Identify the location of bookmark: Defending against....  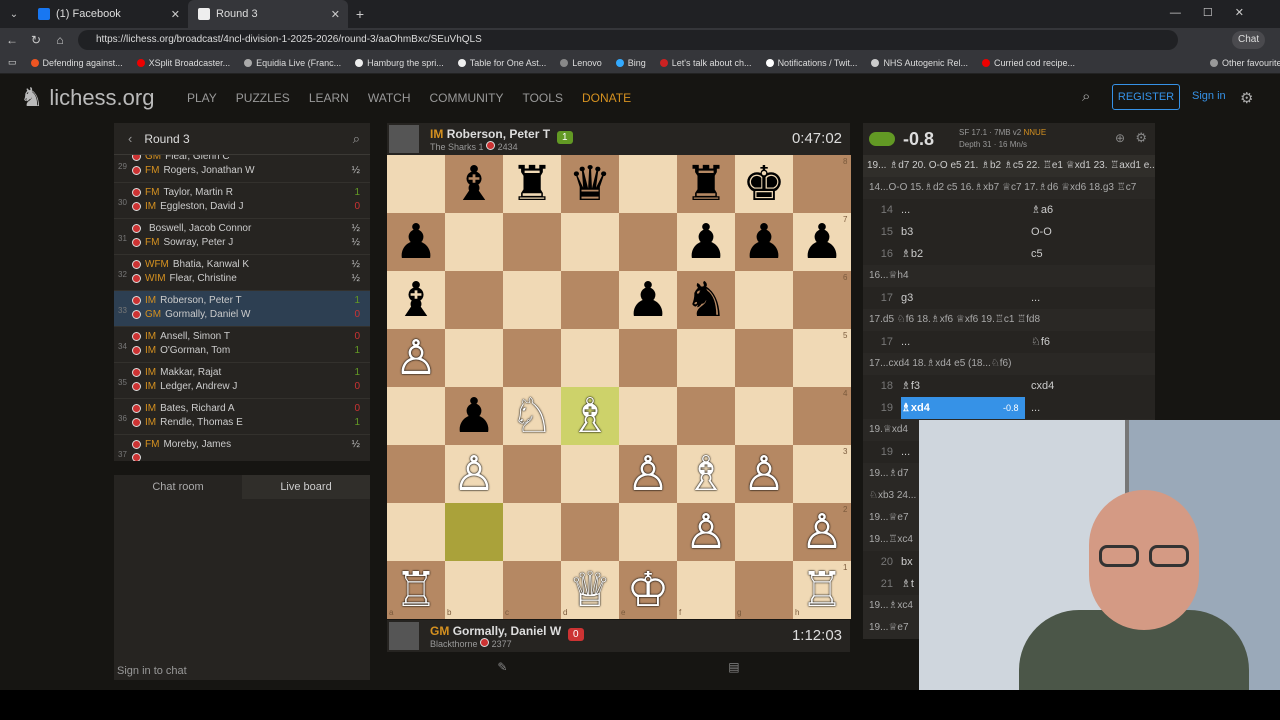
(76, 63).